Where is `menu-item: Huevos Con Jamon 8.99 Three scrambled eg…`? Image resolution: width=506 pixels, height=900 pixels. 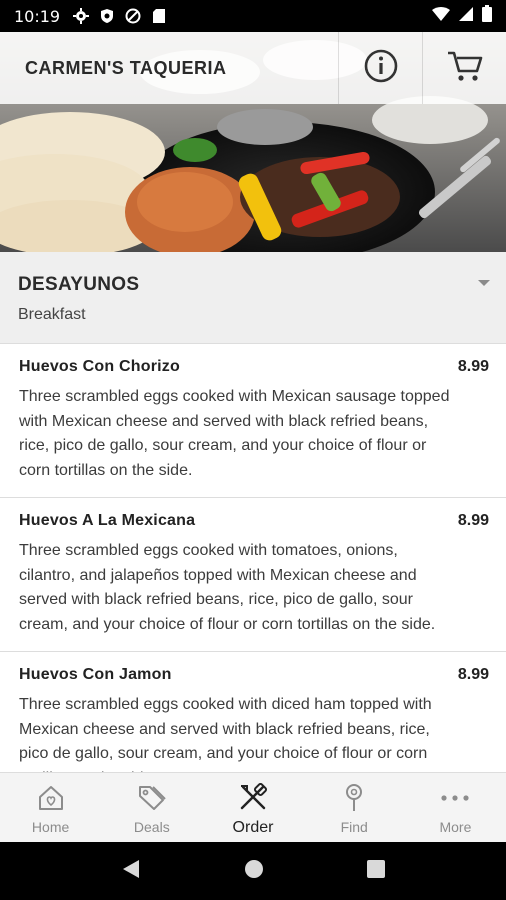
menu-item: Huevos Con Jamon 8.99 Three scrambled eg… is located at coordinates (253, 712).